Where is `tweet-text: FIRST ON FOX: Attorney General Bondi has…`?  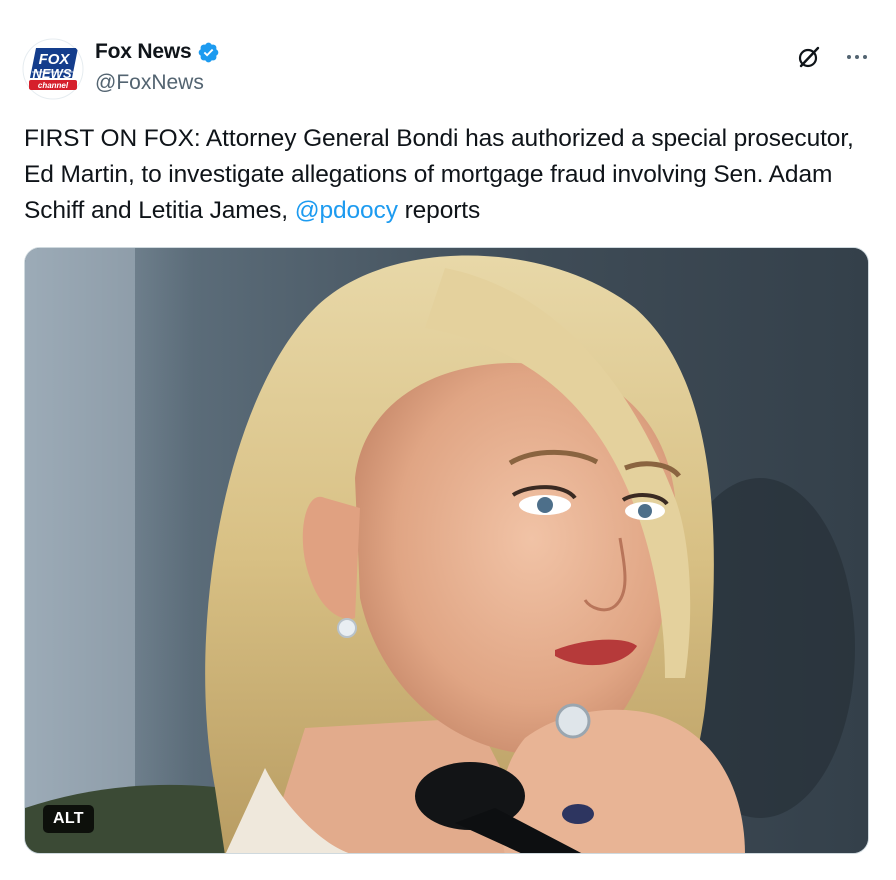 tweet-text: FIRST ON FOX: Attorney General Bondi has… is located at coordinates (444, 175).